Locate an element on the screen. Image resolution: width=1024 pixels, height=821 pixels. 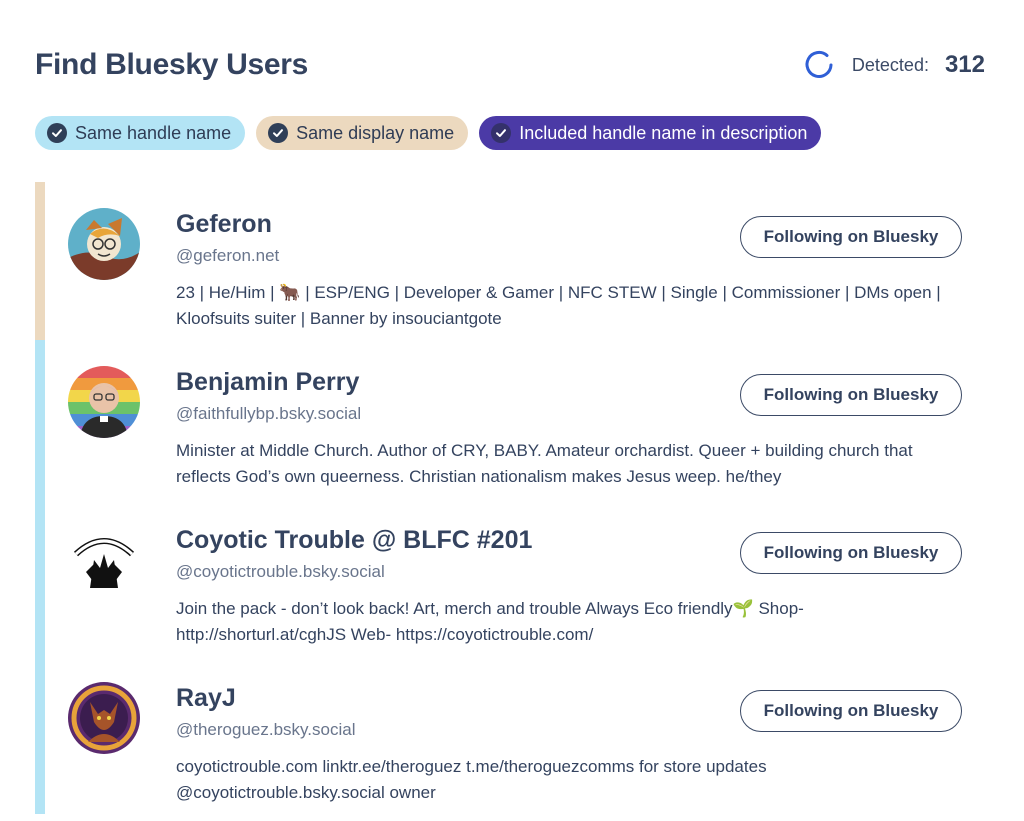
filter-label: Included handle name in description is located at coordinates (663, 132).